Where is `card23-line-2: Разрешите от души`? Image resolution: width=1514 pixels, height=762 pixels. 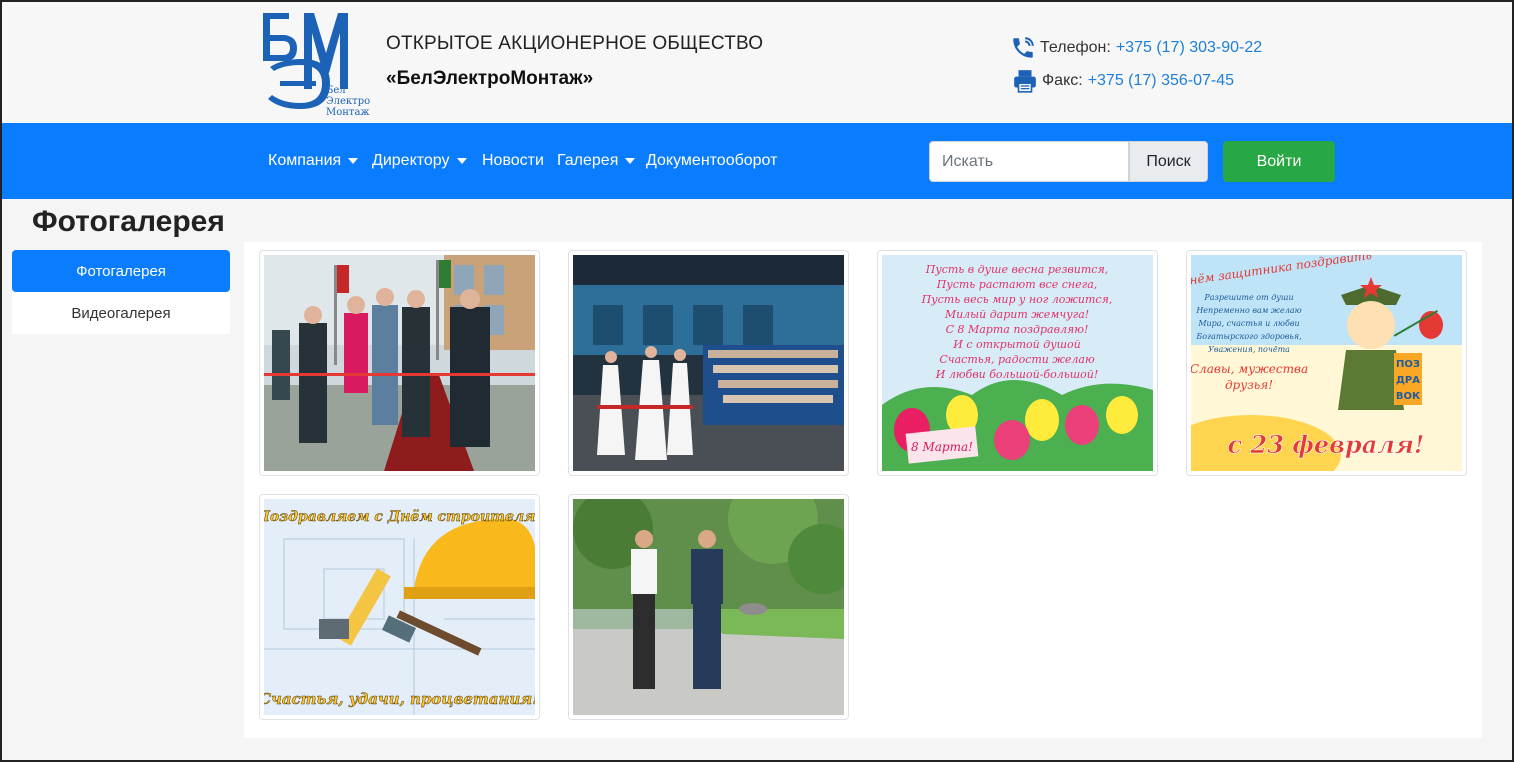
card23-line-2: Разрешите от души is located at coordinates (1248, 297).